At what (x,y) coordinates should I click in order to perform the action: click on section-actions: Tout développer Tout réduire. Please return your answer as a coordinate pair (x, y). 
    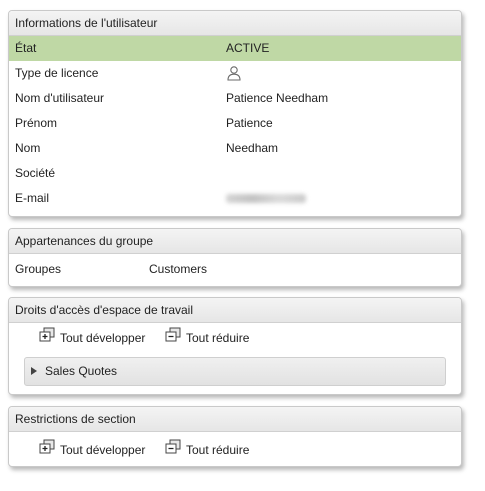
    Looking at the image, I should click on (235, 450).